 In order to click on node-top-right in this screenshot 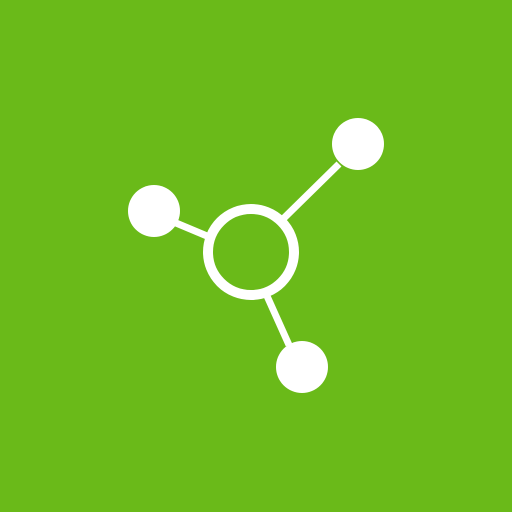, I will do `click(358, 144)`.